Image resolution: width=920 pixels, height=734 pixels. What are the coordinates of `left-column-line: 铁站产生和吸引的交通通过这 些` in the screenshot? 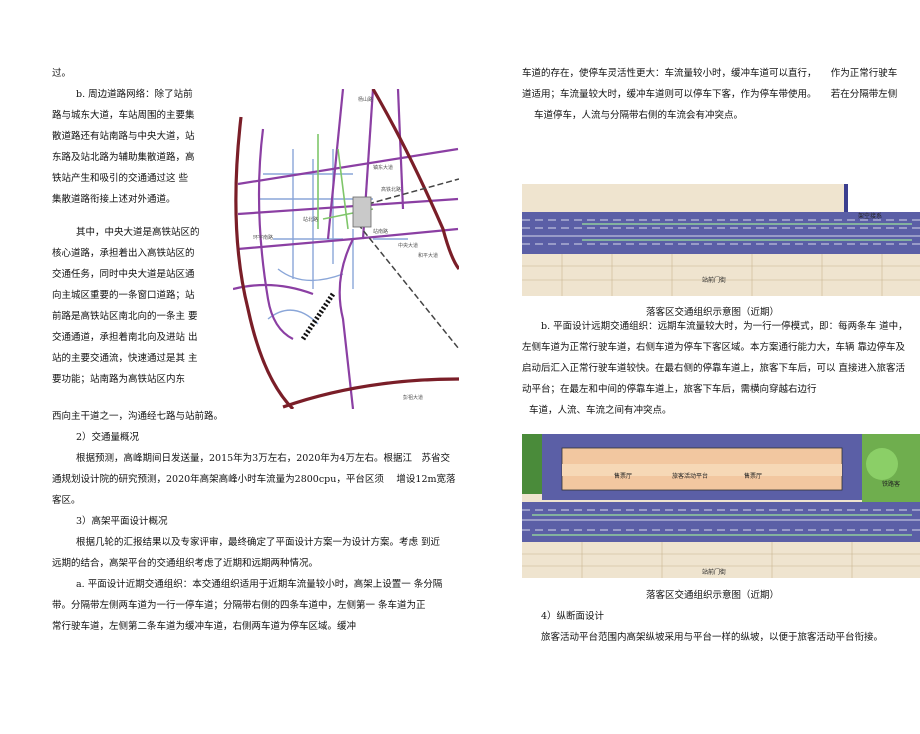 It's located at (120, 178).